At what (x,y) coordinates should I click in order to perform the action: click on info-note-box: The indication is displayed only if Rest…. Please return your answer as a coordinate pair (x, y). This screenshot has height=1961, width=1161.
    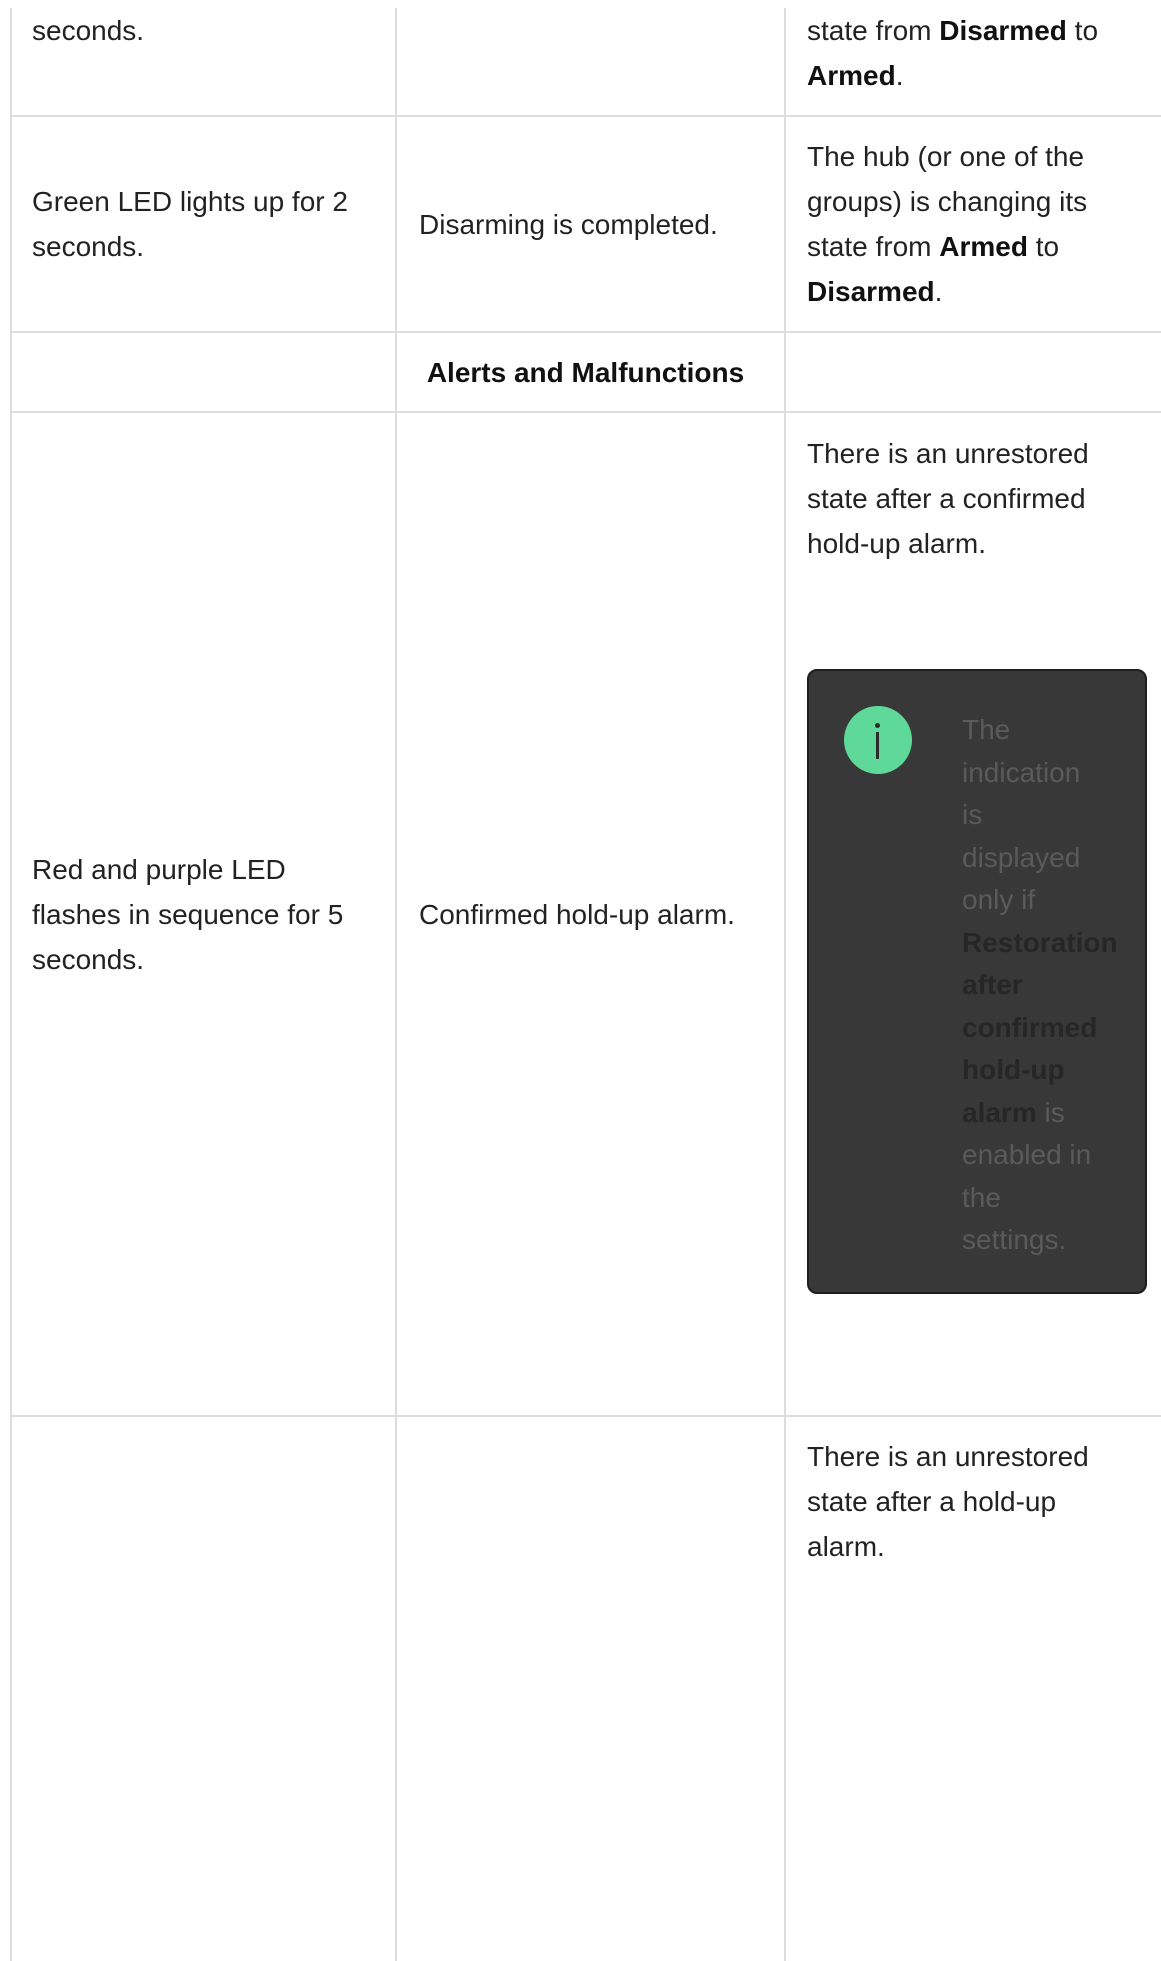
    Looking at the image, I should click on (977, 981).